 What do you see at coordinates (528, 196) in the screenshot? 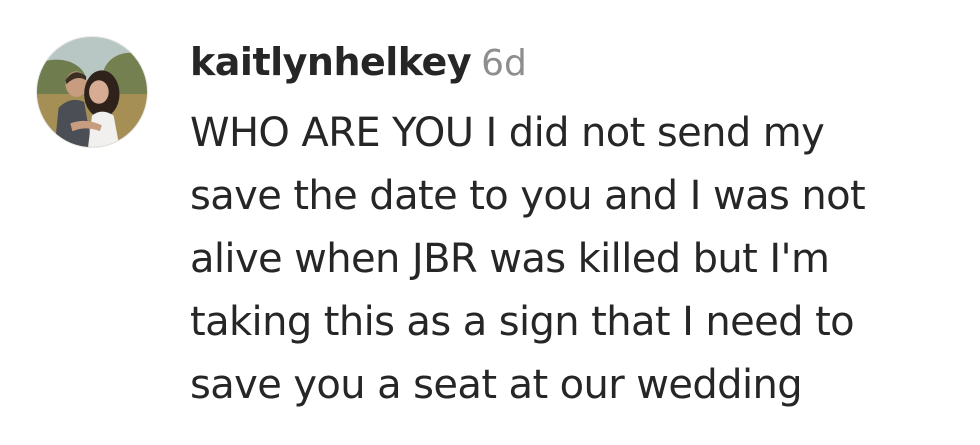
I see `comment-text-line: save the date to you and I was not` at bounding box center [528, 196].